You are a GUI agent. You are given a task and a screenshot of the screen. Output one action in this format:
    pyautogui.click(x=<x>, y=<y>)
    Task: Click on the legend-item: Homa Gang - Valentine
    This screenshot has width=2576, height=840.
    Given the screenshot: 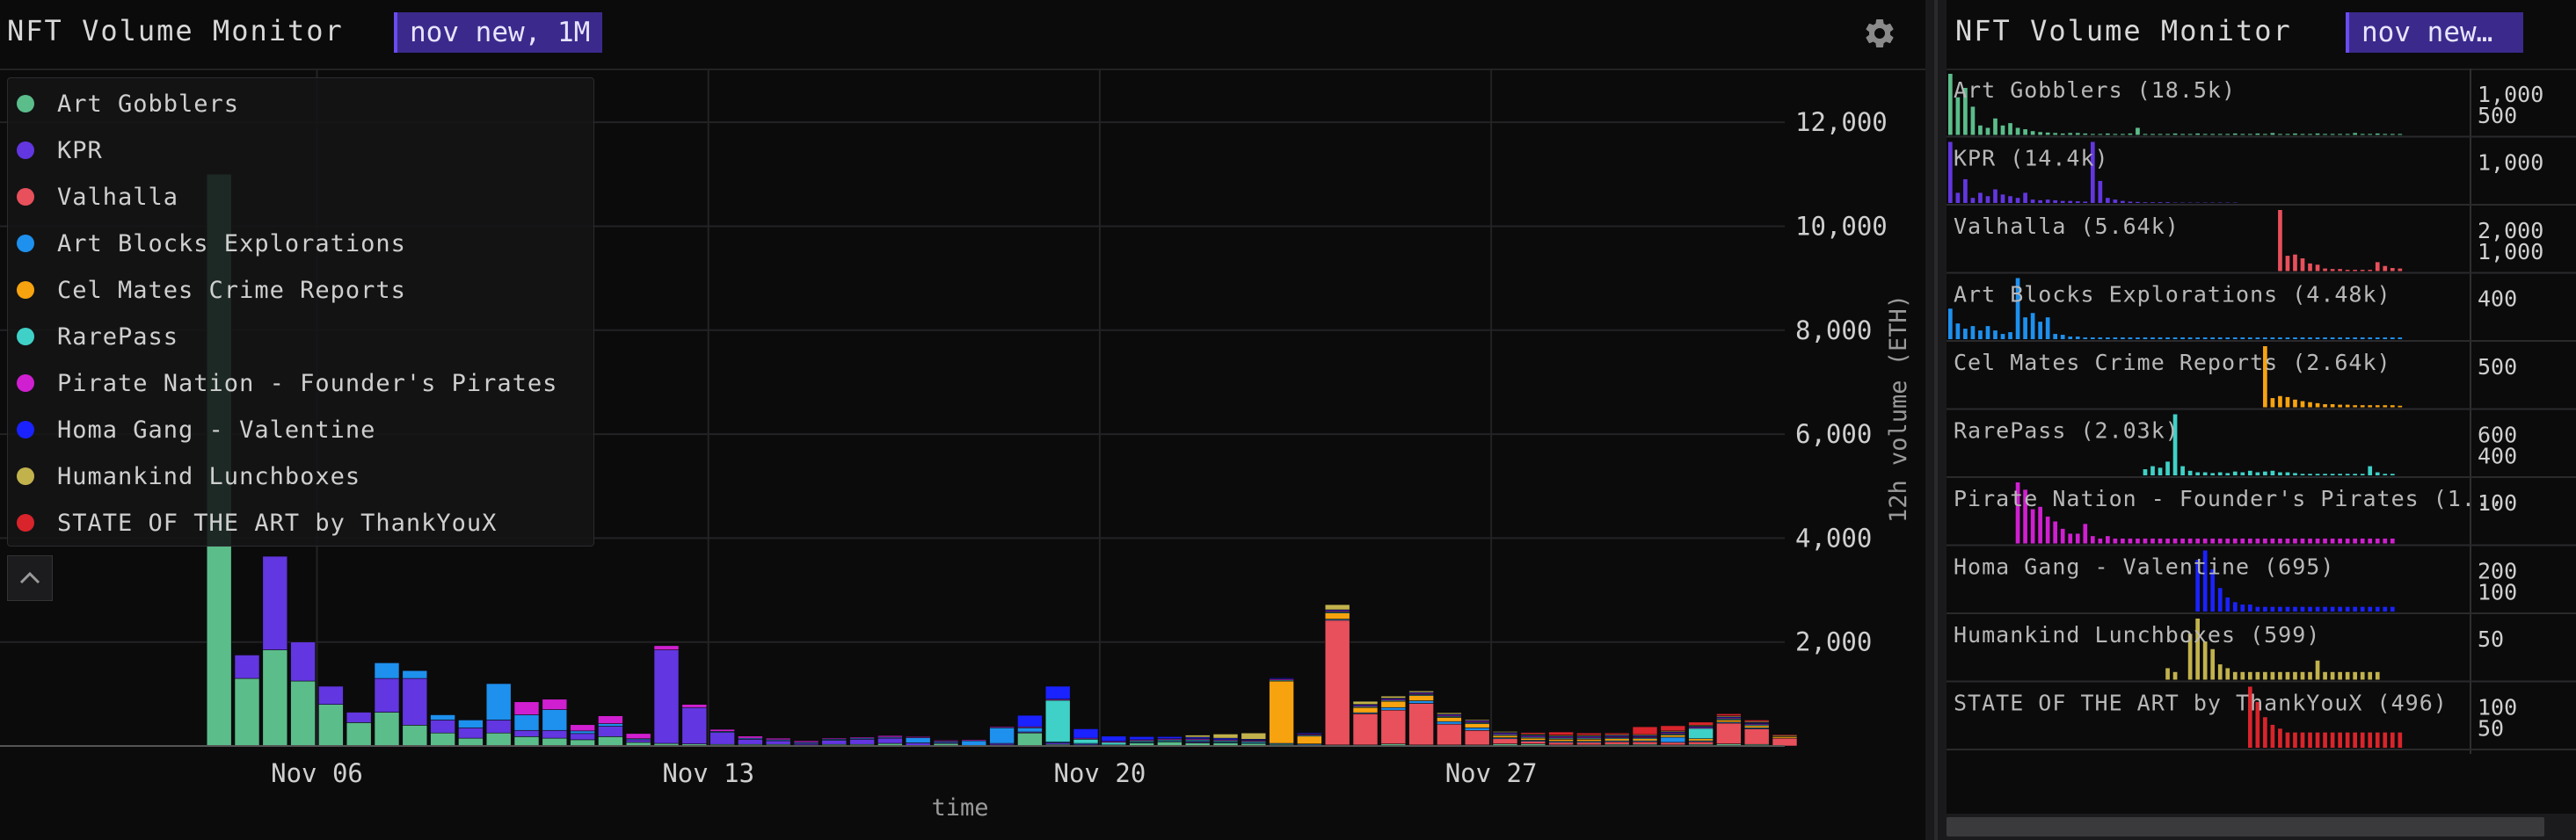 What is the action you would take?
    pyautogui.click(x=196, y=429)
    